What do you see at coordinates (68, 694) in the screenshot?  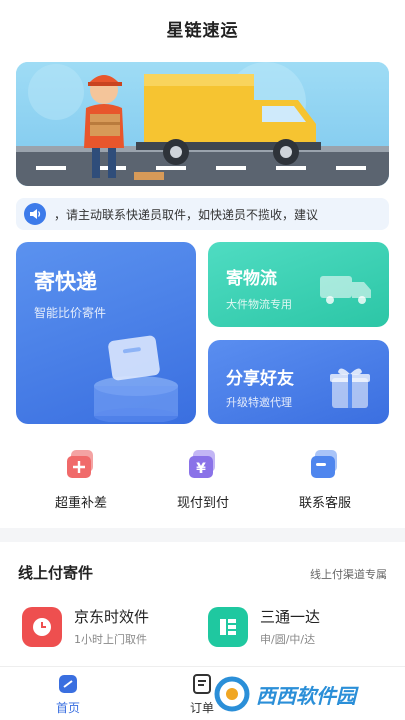 I see `tab-home: 首页` at bounding box center [68, 694].